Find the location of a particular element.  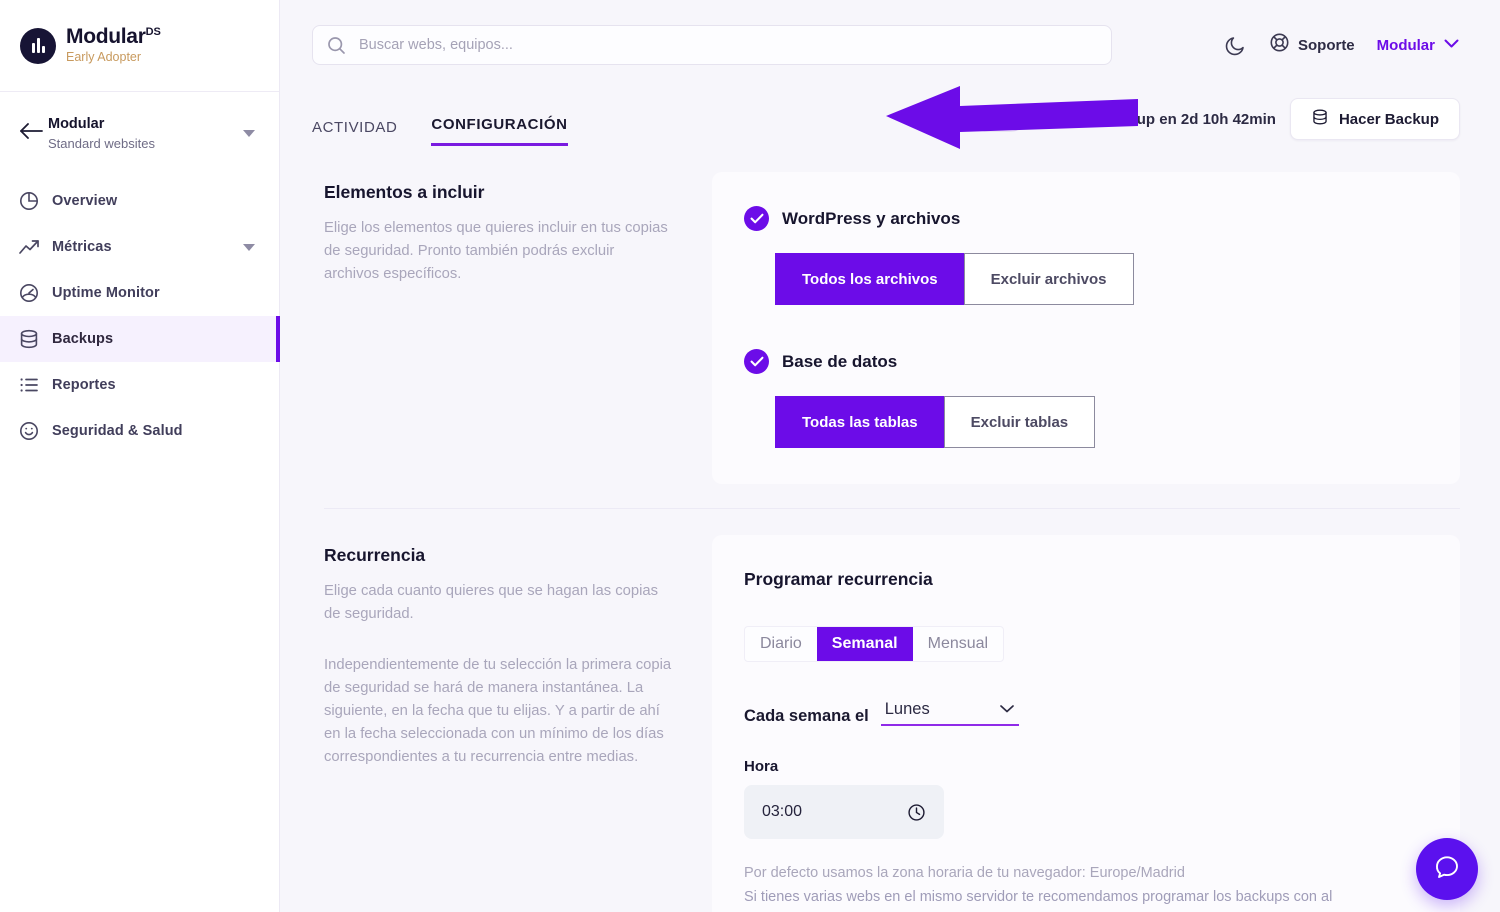

brand-header: ModularDS Early Adopter is located at coordinates (139, 46).